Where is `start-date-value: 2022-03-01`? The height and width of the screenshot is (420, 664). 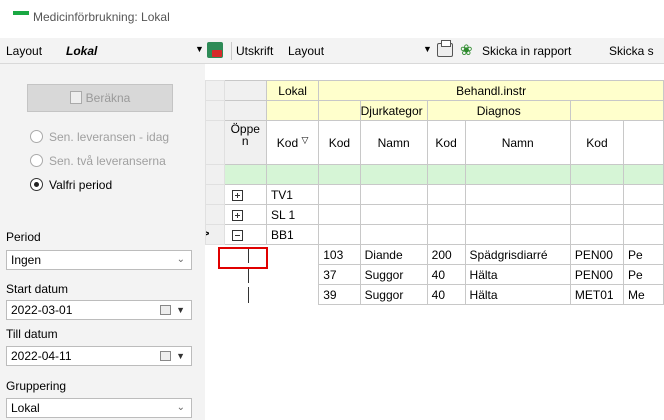
start-date-value: 2022-03-01 is located at coordinates (42, 310).